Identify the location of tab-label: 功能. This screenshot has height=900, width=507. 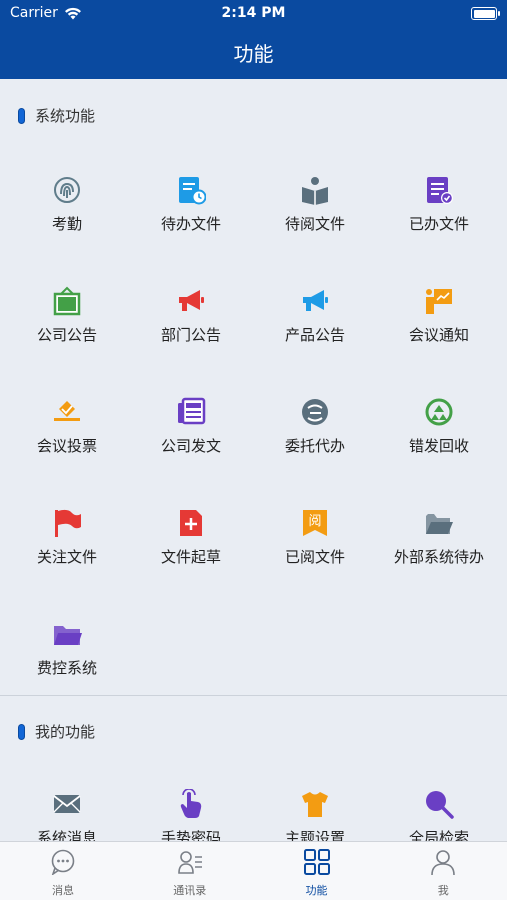
(316, 890).